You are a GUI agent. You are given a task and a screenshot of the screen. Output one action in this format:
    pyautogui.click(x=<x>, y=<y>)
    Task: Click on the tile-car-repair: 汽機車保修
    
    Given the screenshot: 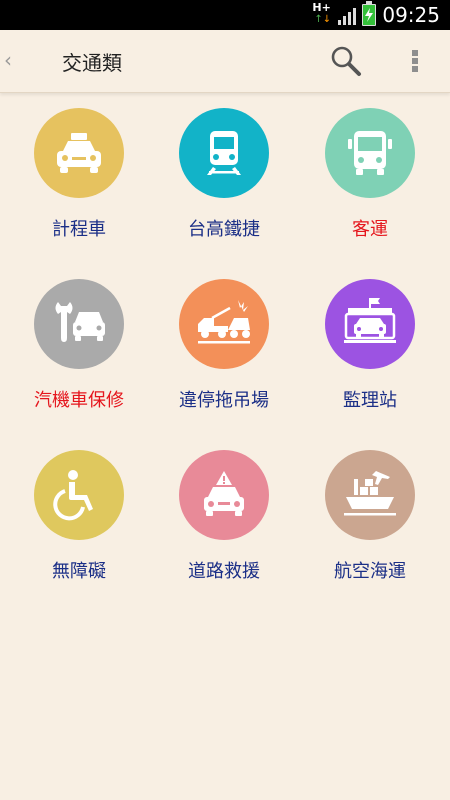 What is the action you would take?
    pyautogui.click(x=79, y=348)
    